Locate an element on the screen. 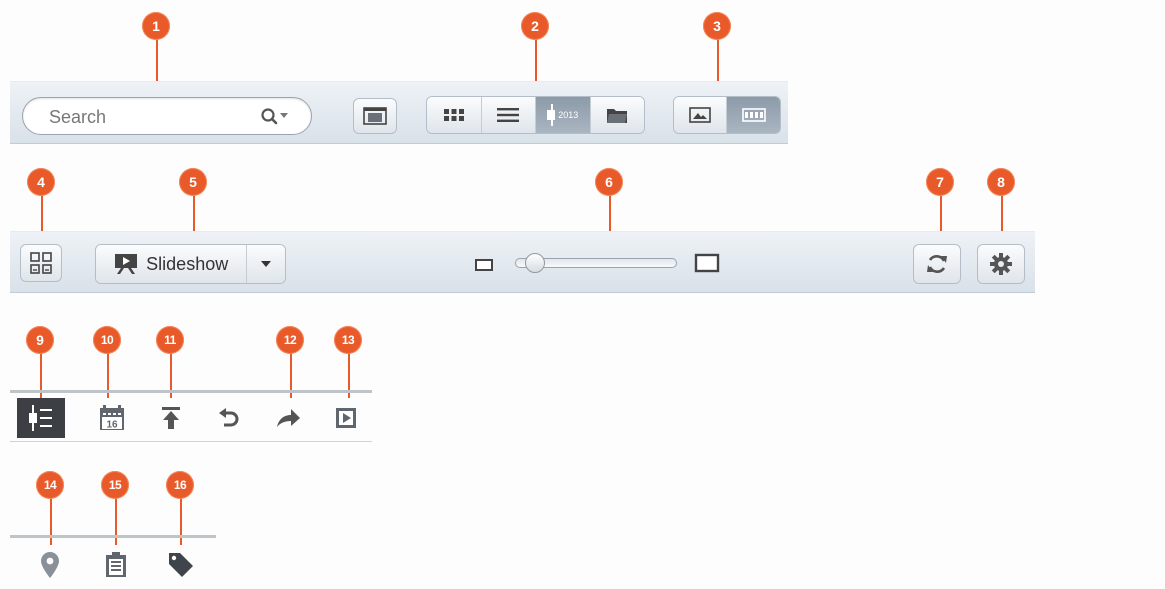  select-mode-button is located at coordinates (41, 263).